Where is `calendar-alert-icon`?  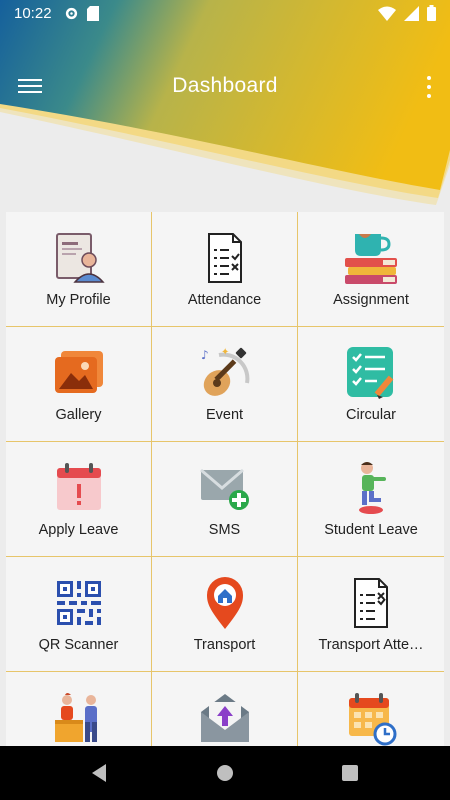 calendar-alert-icon is located at coordinates (78, 486).